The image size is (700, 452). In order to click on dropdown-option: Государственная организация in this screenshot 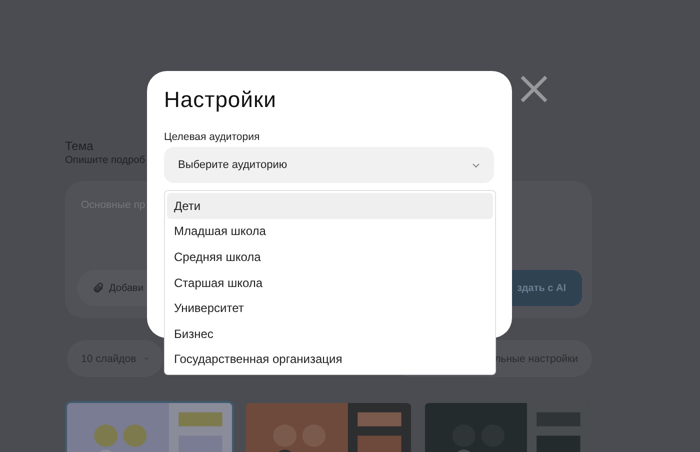, I will do `click(330, 359)`.